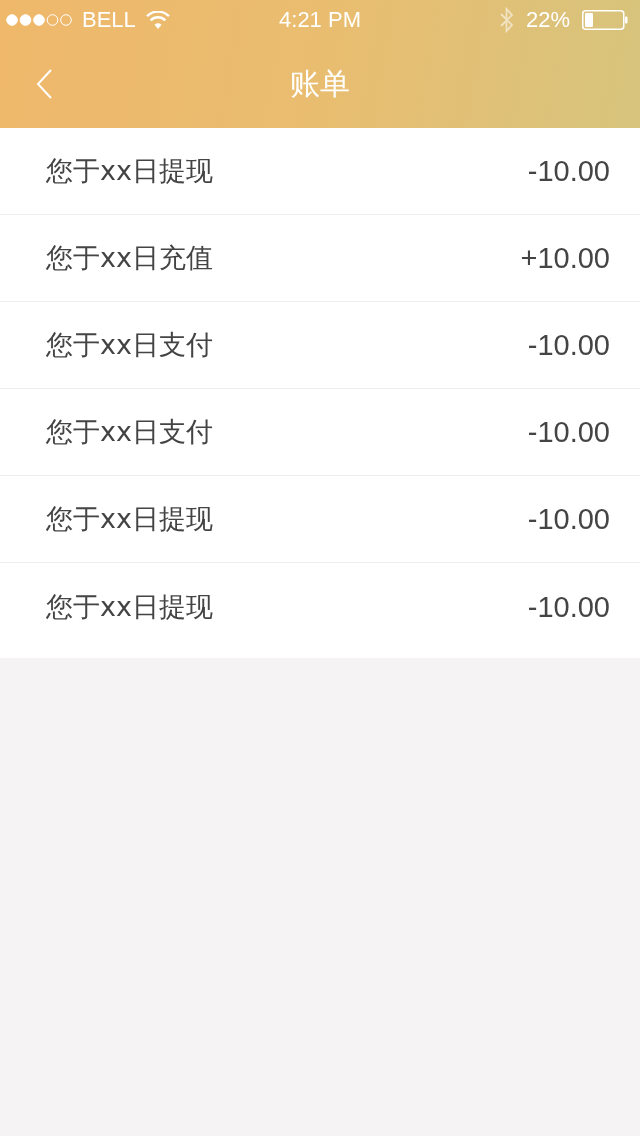 The image size is (640, 1136). Describe the element at coordinates (547, 20) in the screenshot. I see `battery-percent: 22%` at that location.